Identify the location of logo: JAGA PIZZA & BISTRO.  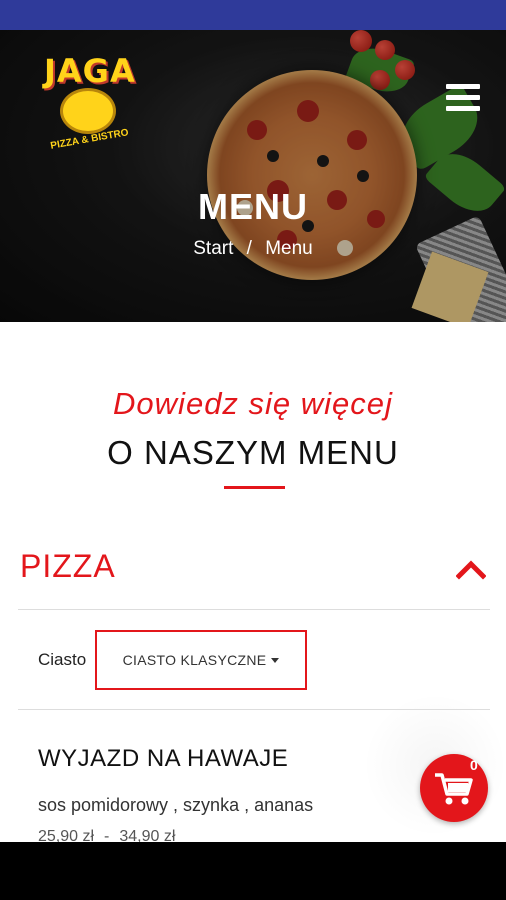
(90, 101).